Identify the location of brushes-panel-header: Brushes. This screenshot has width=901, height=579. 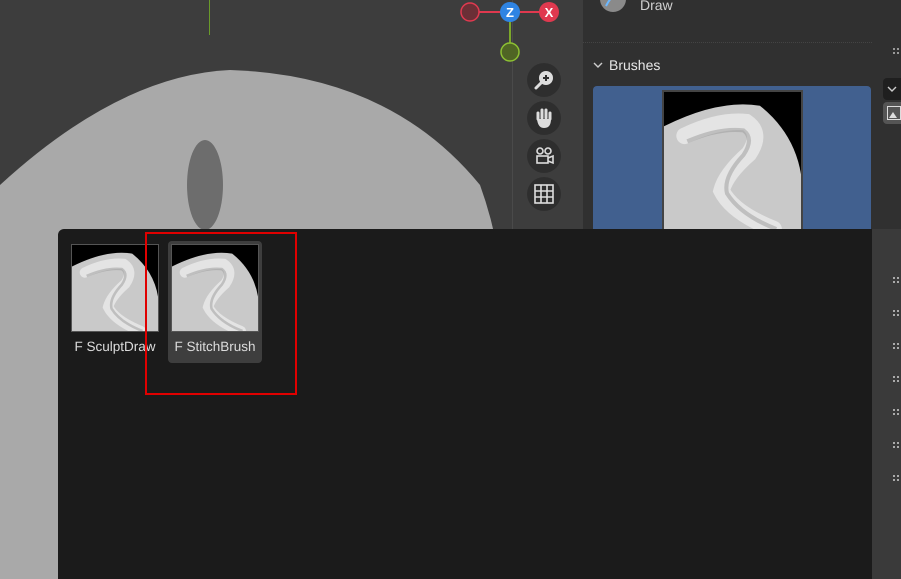
(727, 65).